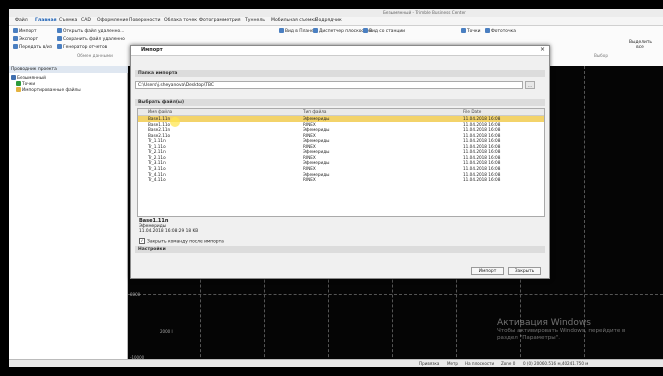 Image resolution: width=663 pixels, height=376 pixels. I want to click on select-all-button: Выделить все, so click(640, 45).